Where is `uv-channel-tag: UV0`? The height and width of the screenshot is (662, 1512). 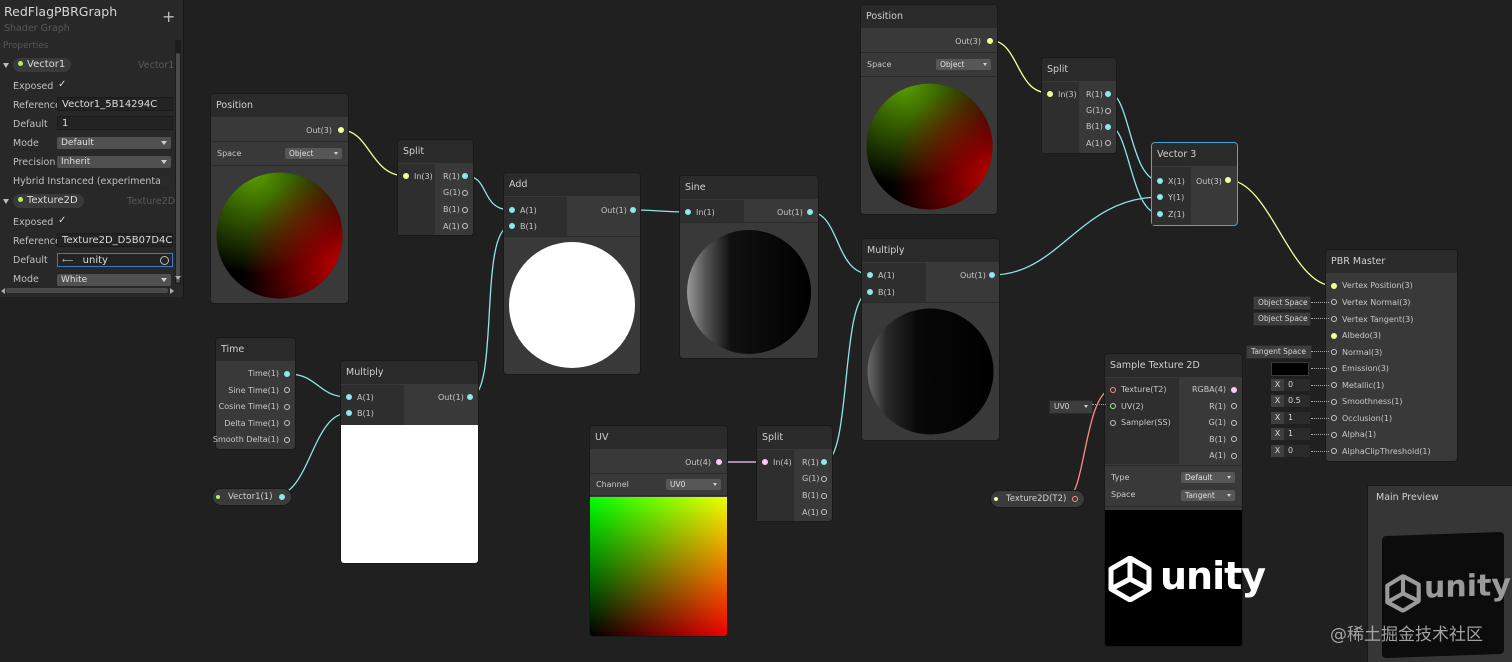
uv-channel-tag: UV0 is located at coordinates (1071, 407).